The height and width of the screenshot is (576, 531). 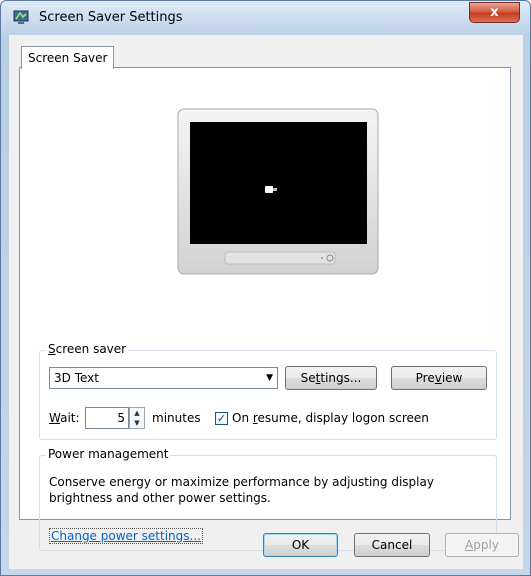 I want to click on on-resume-checkbox: ✓, so click(x=221, y=418).